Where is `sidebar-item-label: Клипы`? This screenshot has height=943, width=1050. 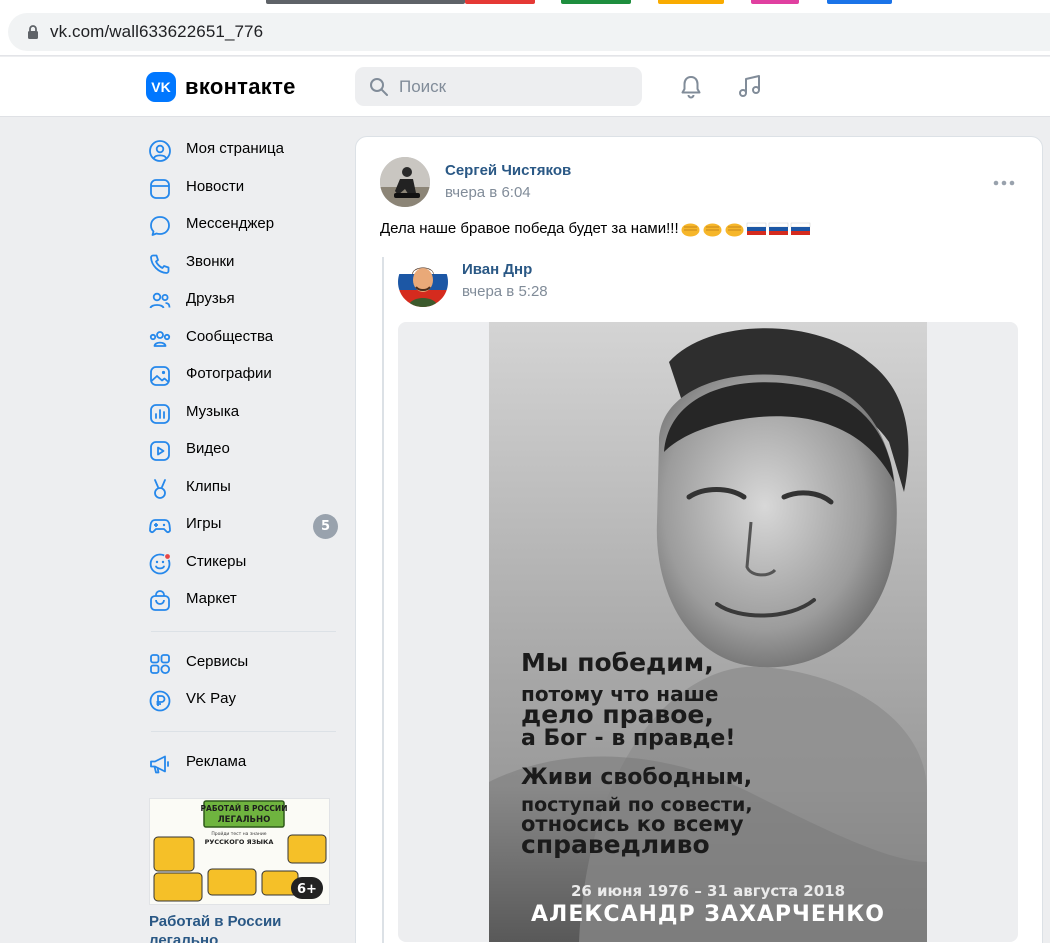
sidebar-item-label: Клипы is located at coordinates (208, 486).